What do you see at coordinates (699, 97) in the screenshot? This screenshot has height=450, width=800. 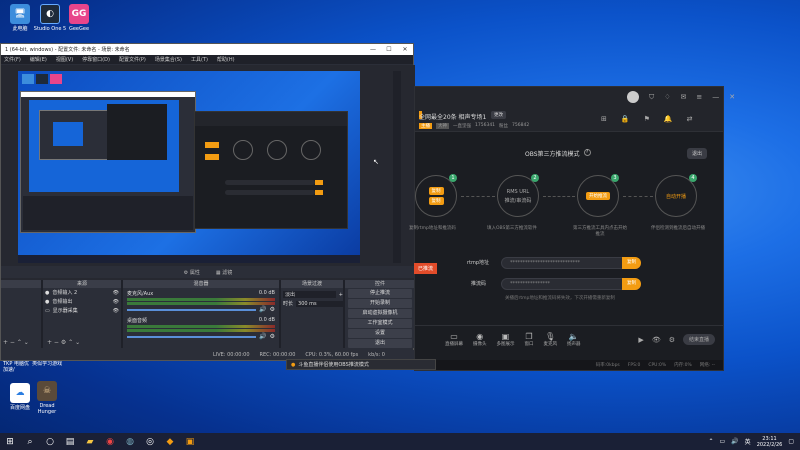 I see `menu-icon: ≡` at bounding box center [699, 97].